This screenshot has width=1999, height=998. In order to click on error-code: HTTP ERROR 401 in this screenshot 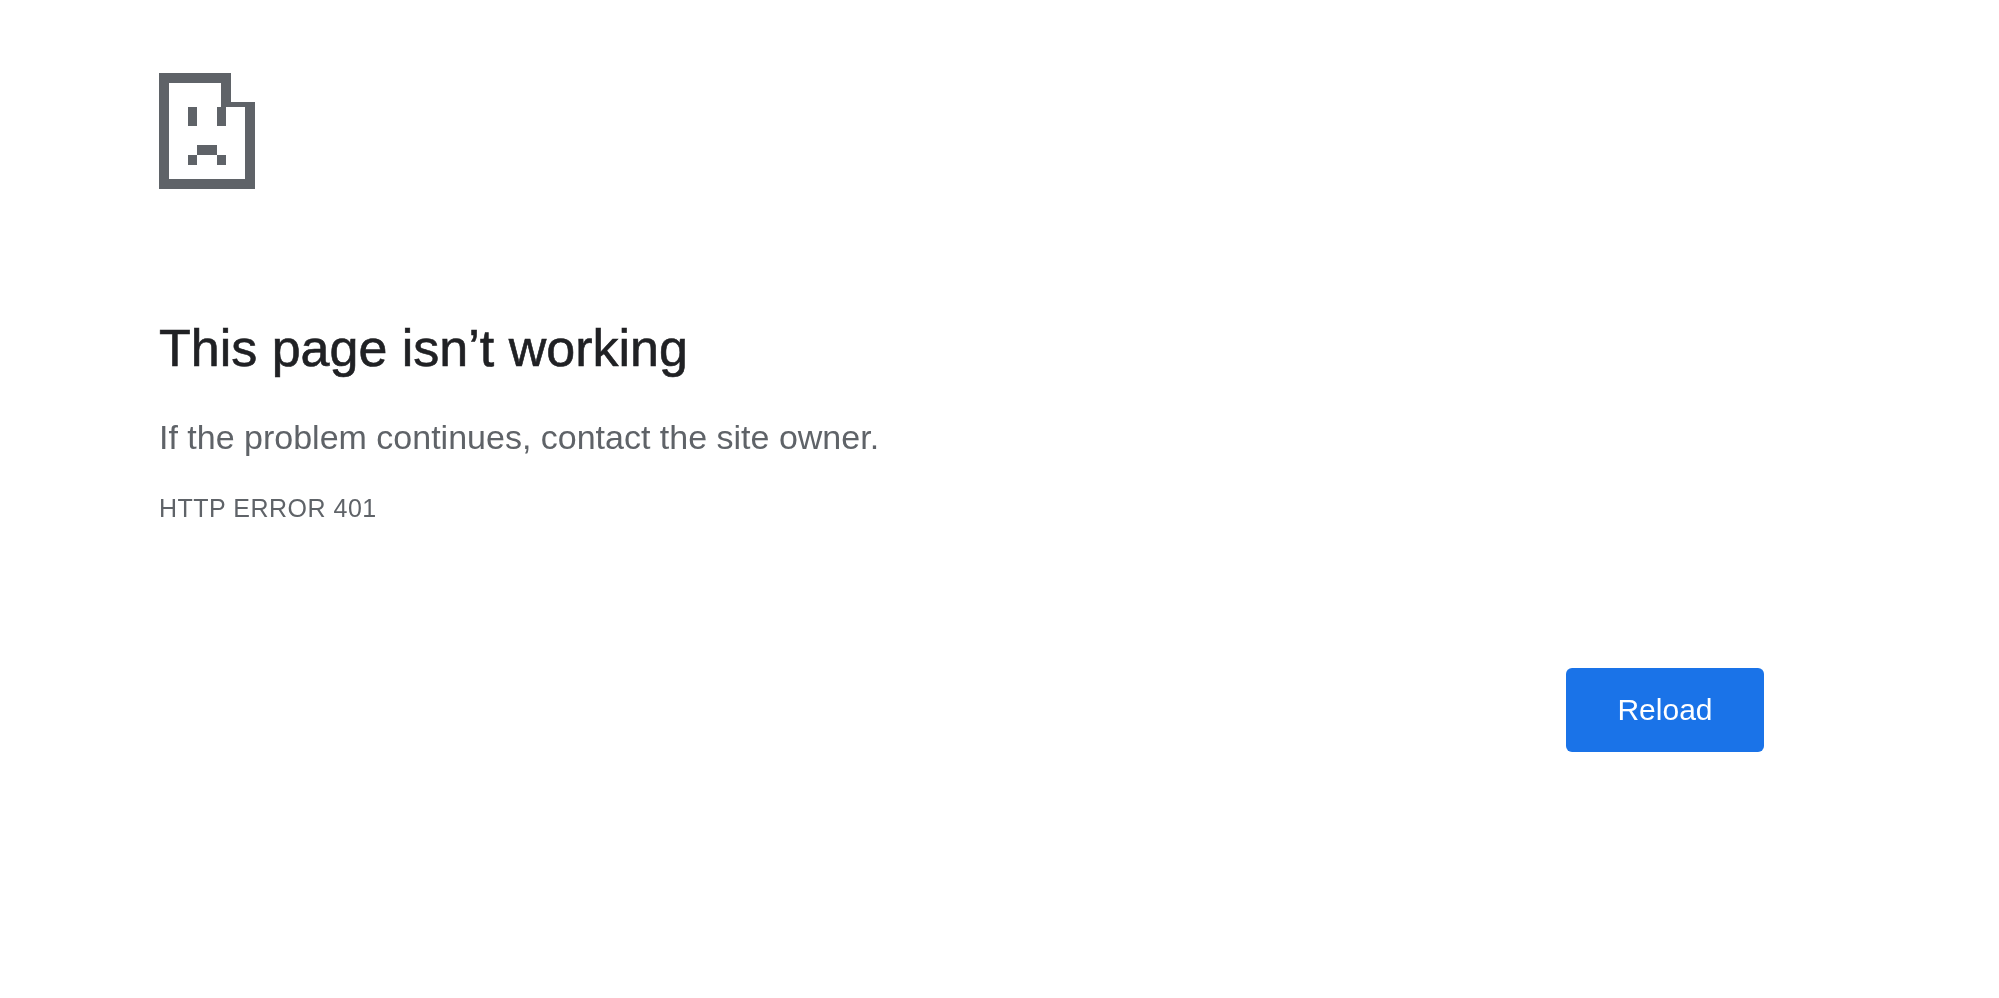, I will do `click(268, 509)`.